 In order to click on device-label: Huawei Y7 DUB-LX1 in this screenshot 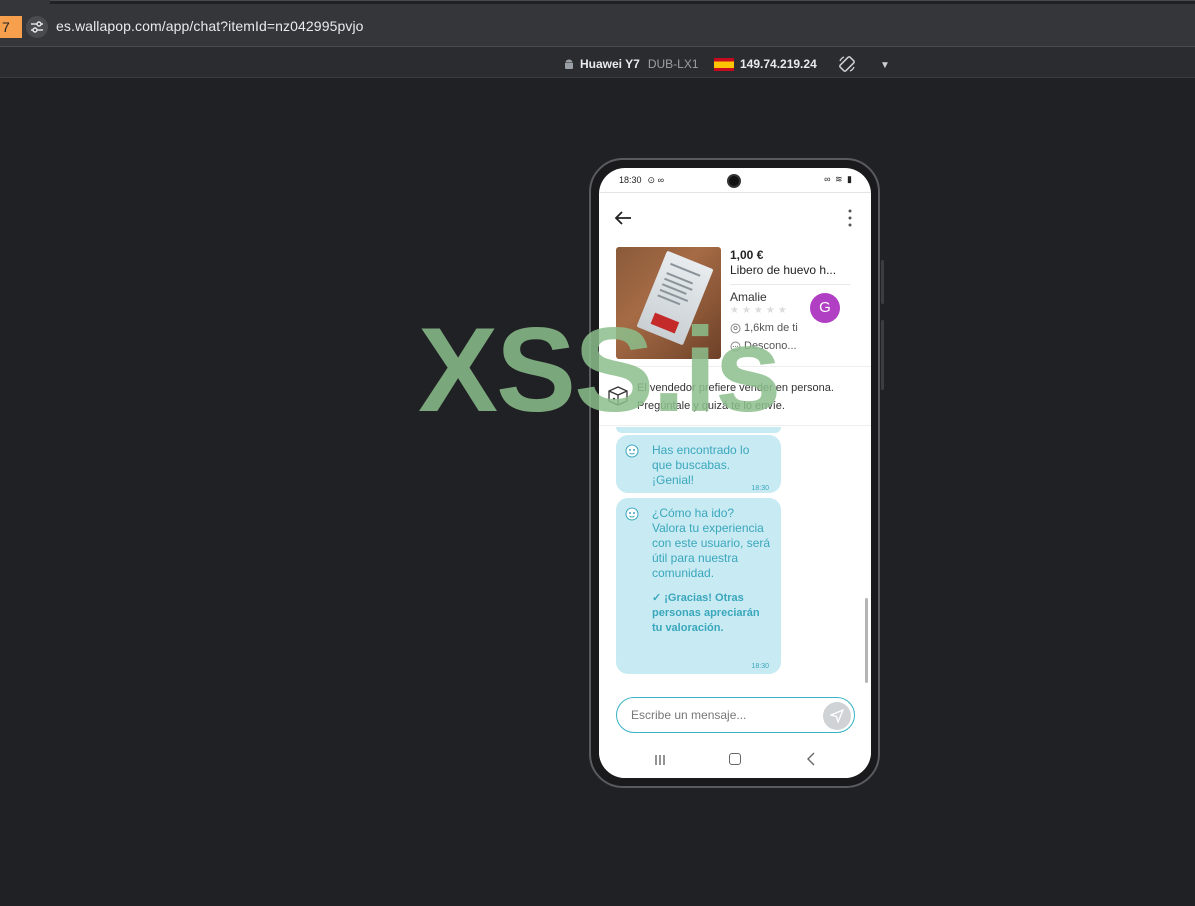, I will do `click(631, 64)`.